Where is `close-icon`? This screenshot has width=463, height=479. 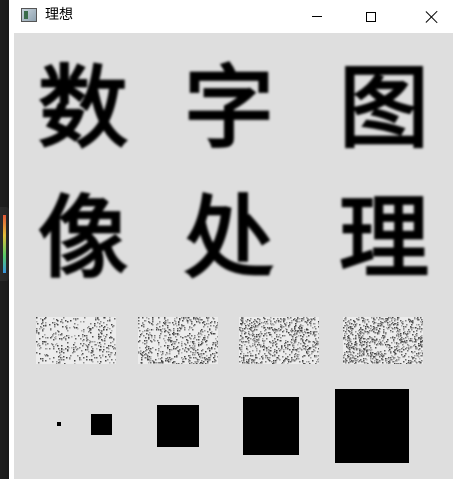 close-icon is located at coordinates (432, 17).